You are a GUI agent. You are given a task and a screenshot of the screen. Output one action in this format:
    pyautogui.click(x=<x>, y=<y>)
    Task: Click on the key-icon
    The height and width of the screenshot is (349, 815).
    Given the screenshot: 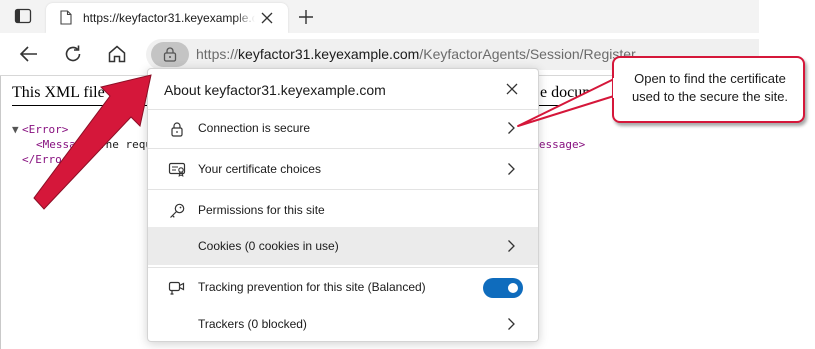 What is the action you would take?
    pyautogui.click(x=177, y=211)
    